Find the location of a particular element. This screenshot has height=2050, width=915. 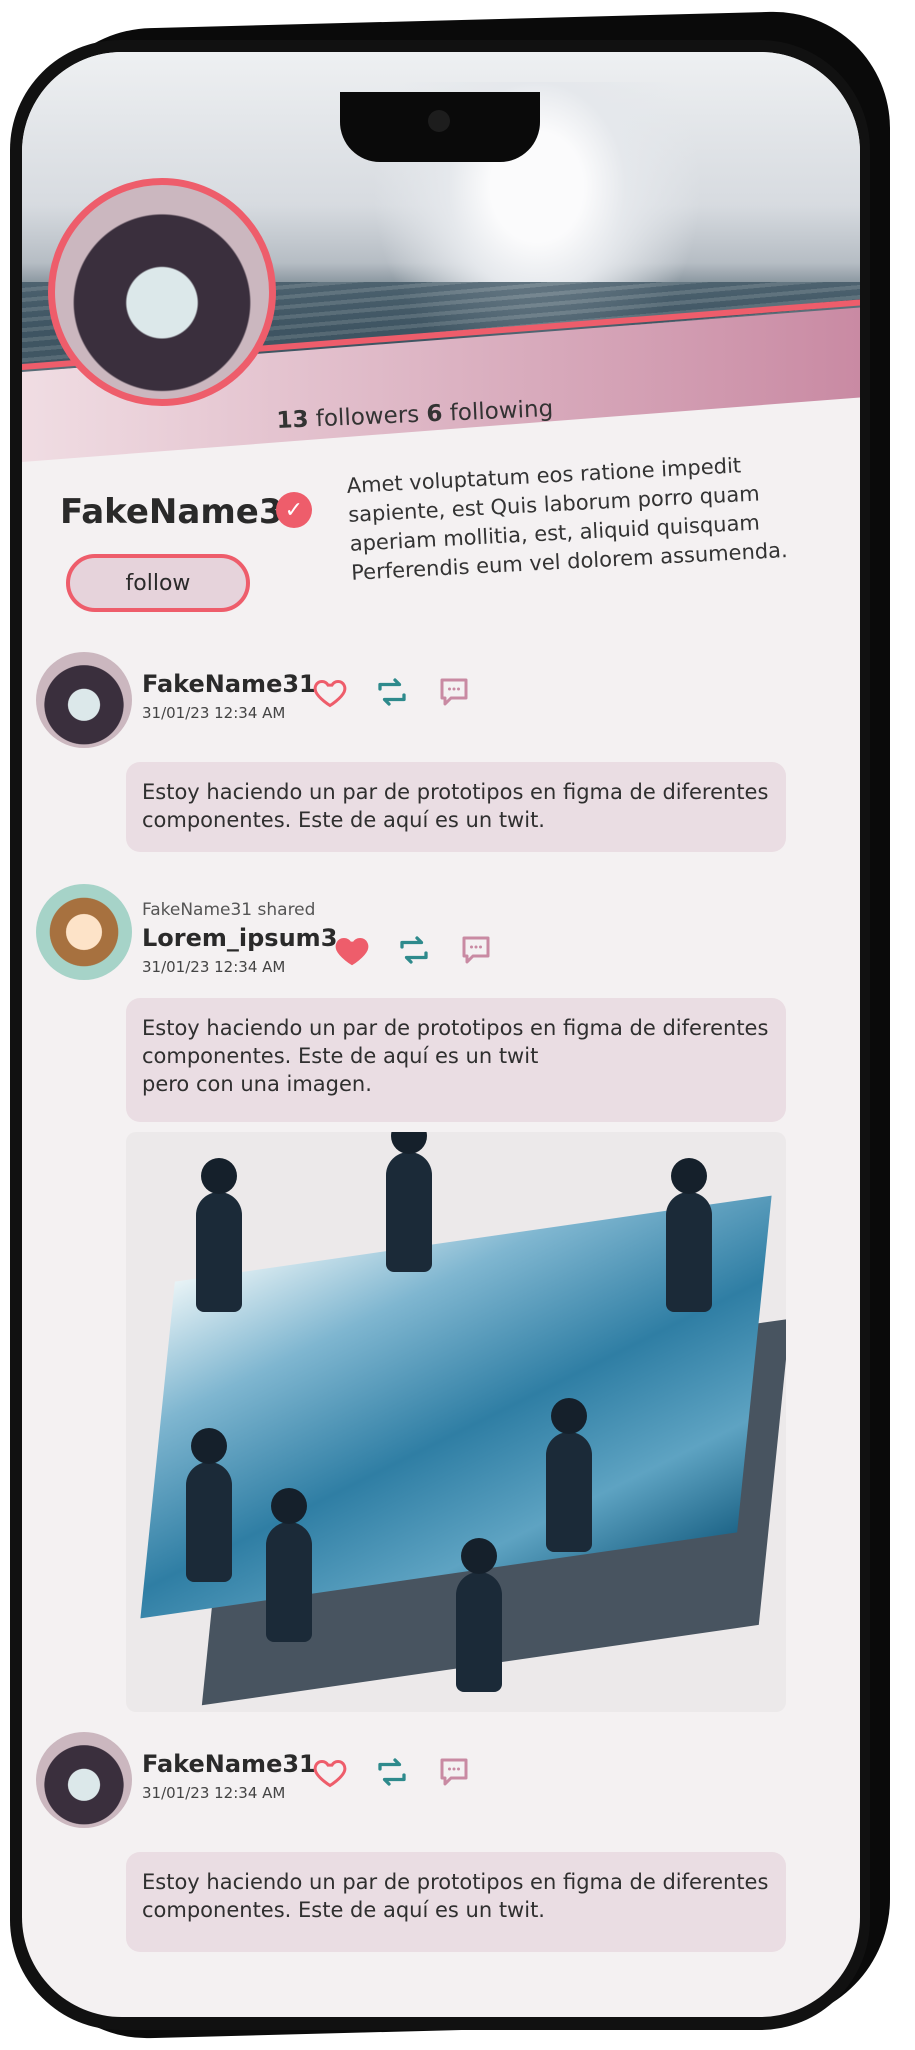

front-camera-icon is located at coordinates (439, 121).